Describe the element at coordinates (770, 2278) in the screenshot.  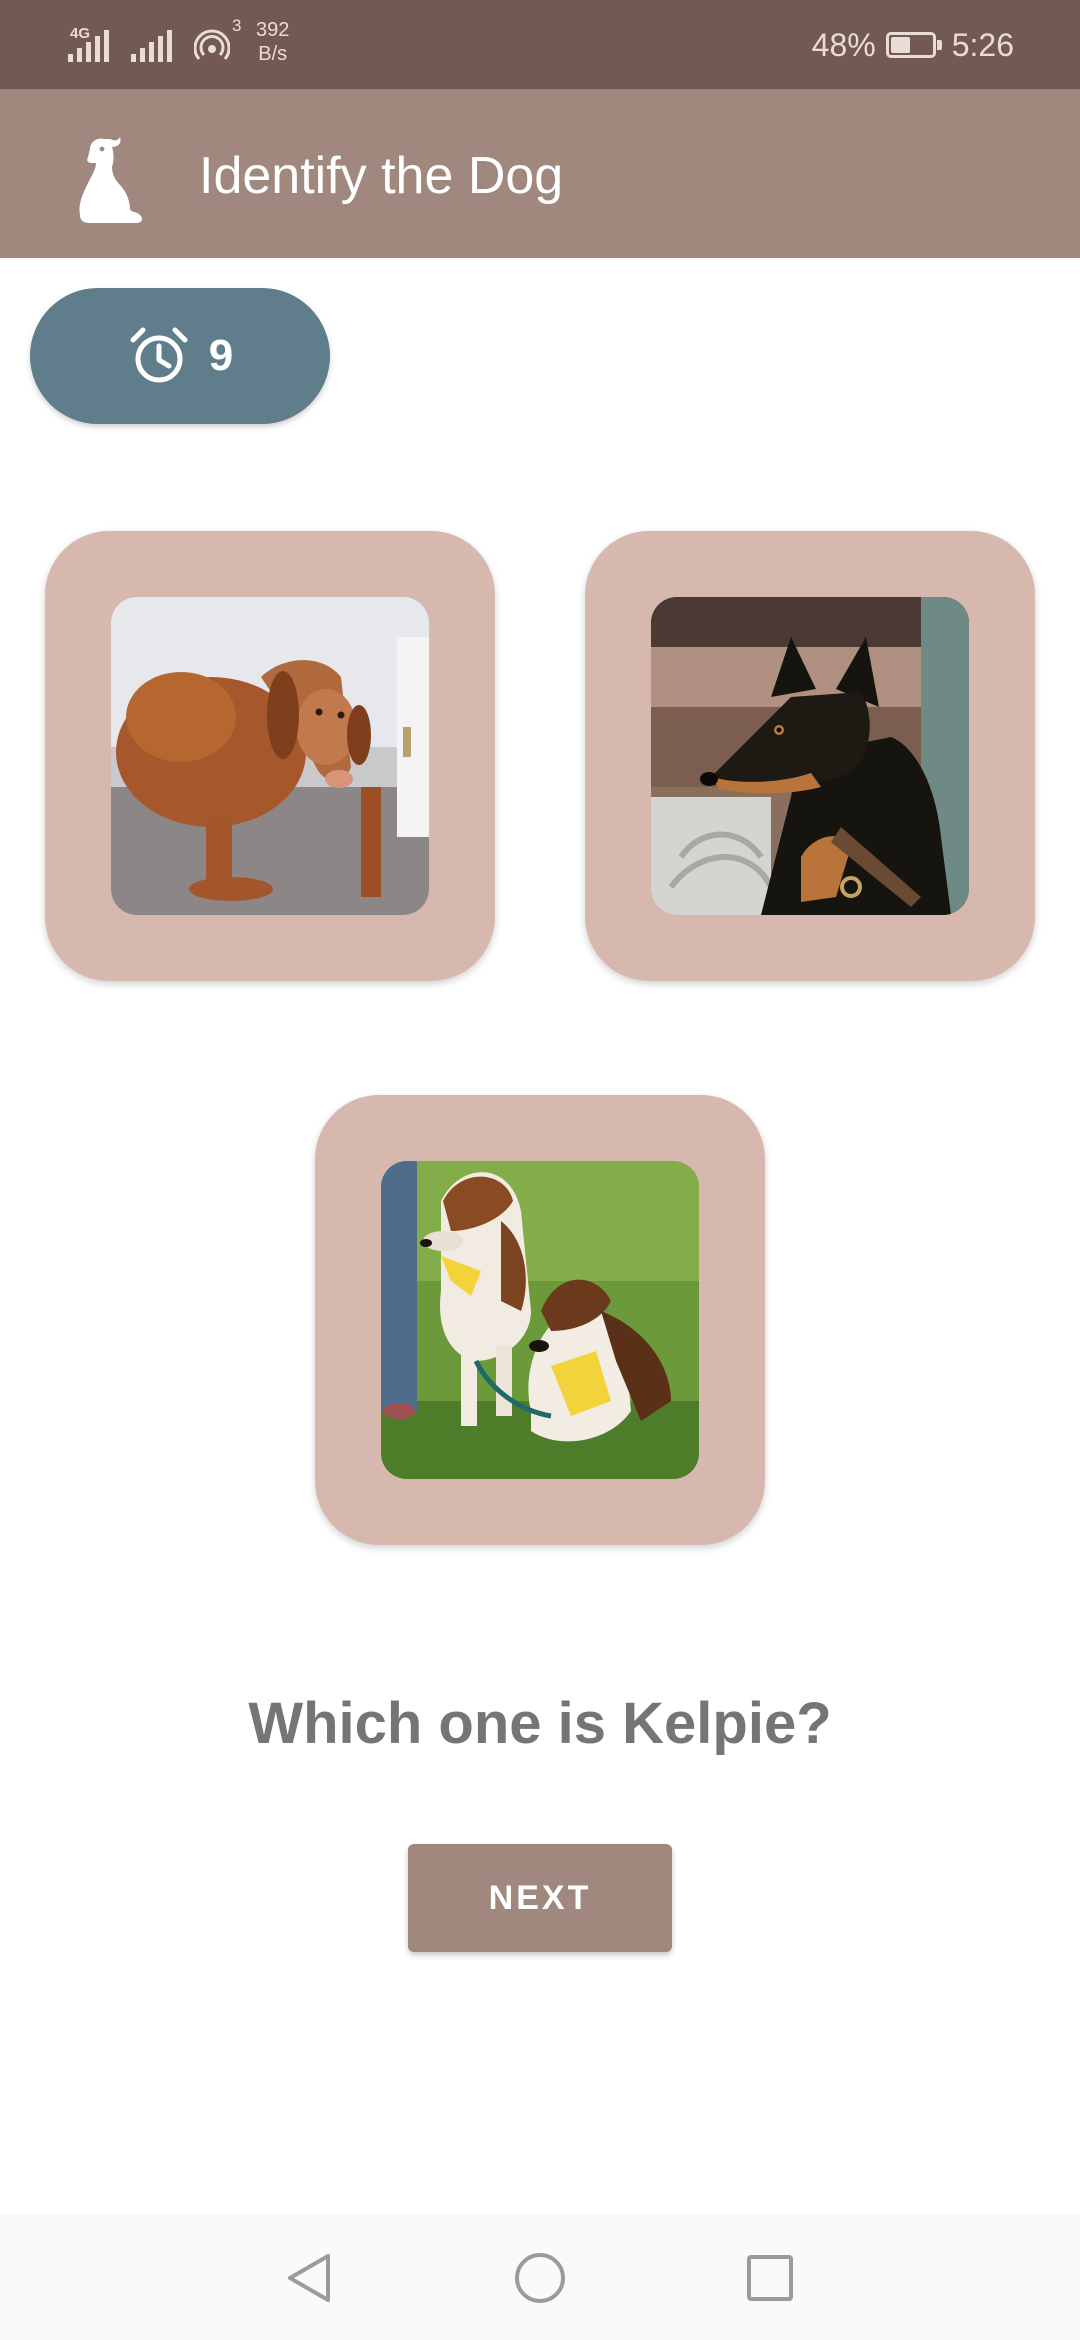
I see `recent-apps-icon` at that location.